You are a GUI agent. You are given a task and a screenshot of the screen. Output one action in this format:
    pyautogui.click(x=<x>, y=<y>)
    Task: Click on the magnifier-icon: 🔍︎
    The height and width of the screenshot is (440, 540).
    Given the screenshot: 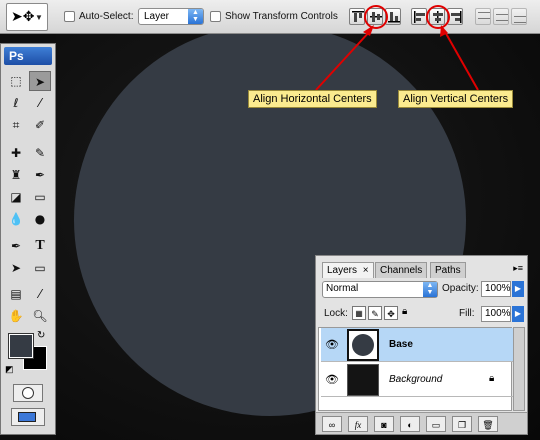 What is the action you would take?
    pyautogui.click(x=40, y=316)
    